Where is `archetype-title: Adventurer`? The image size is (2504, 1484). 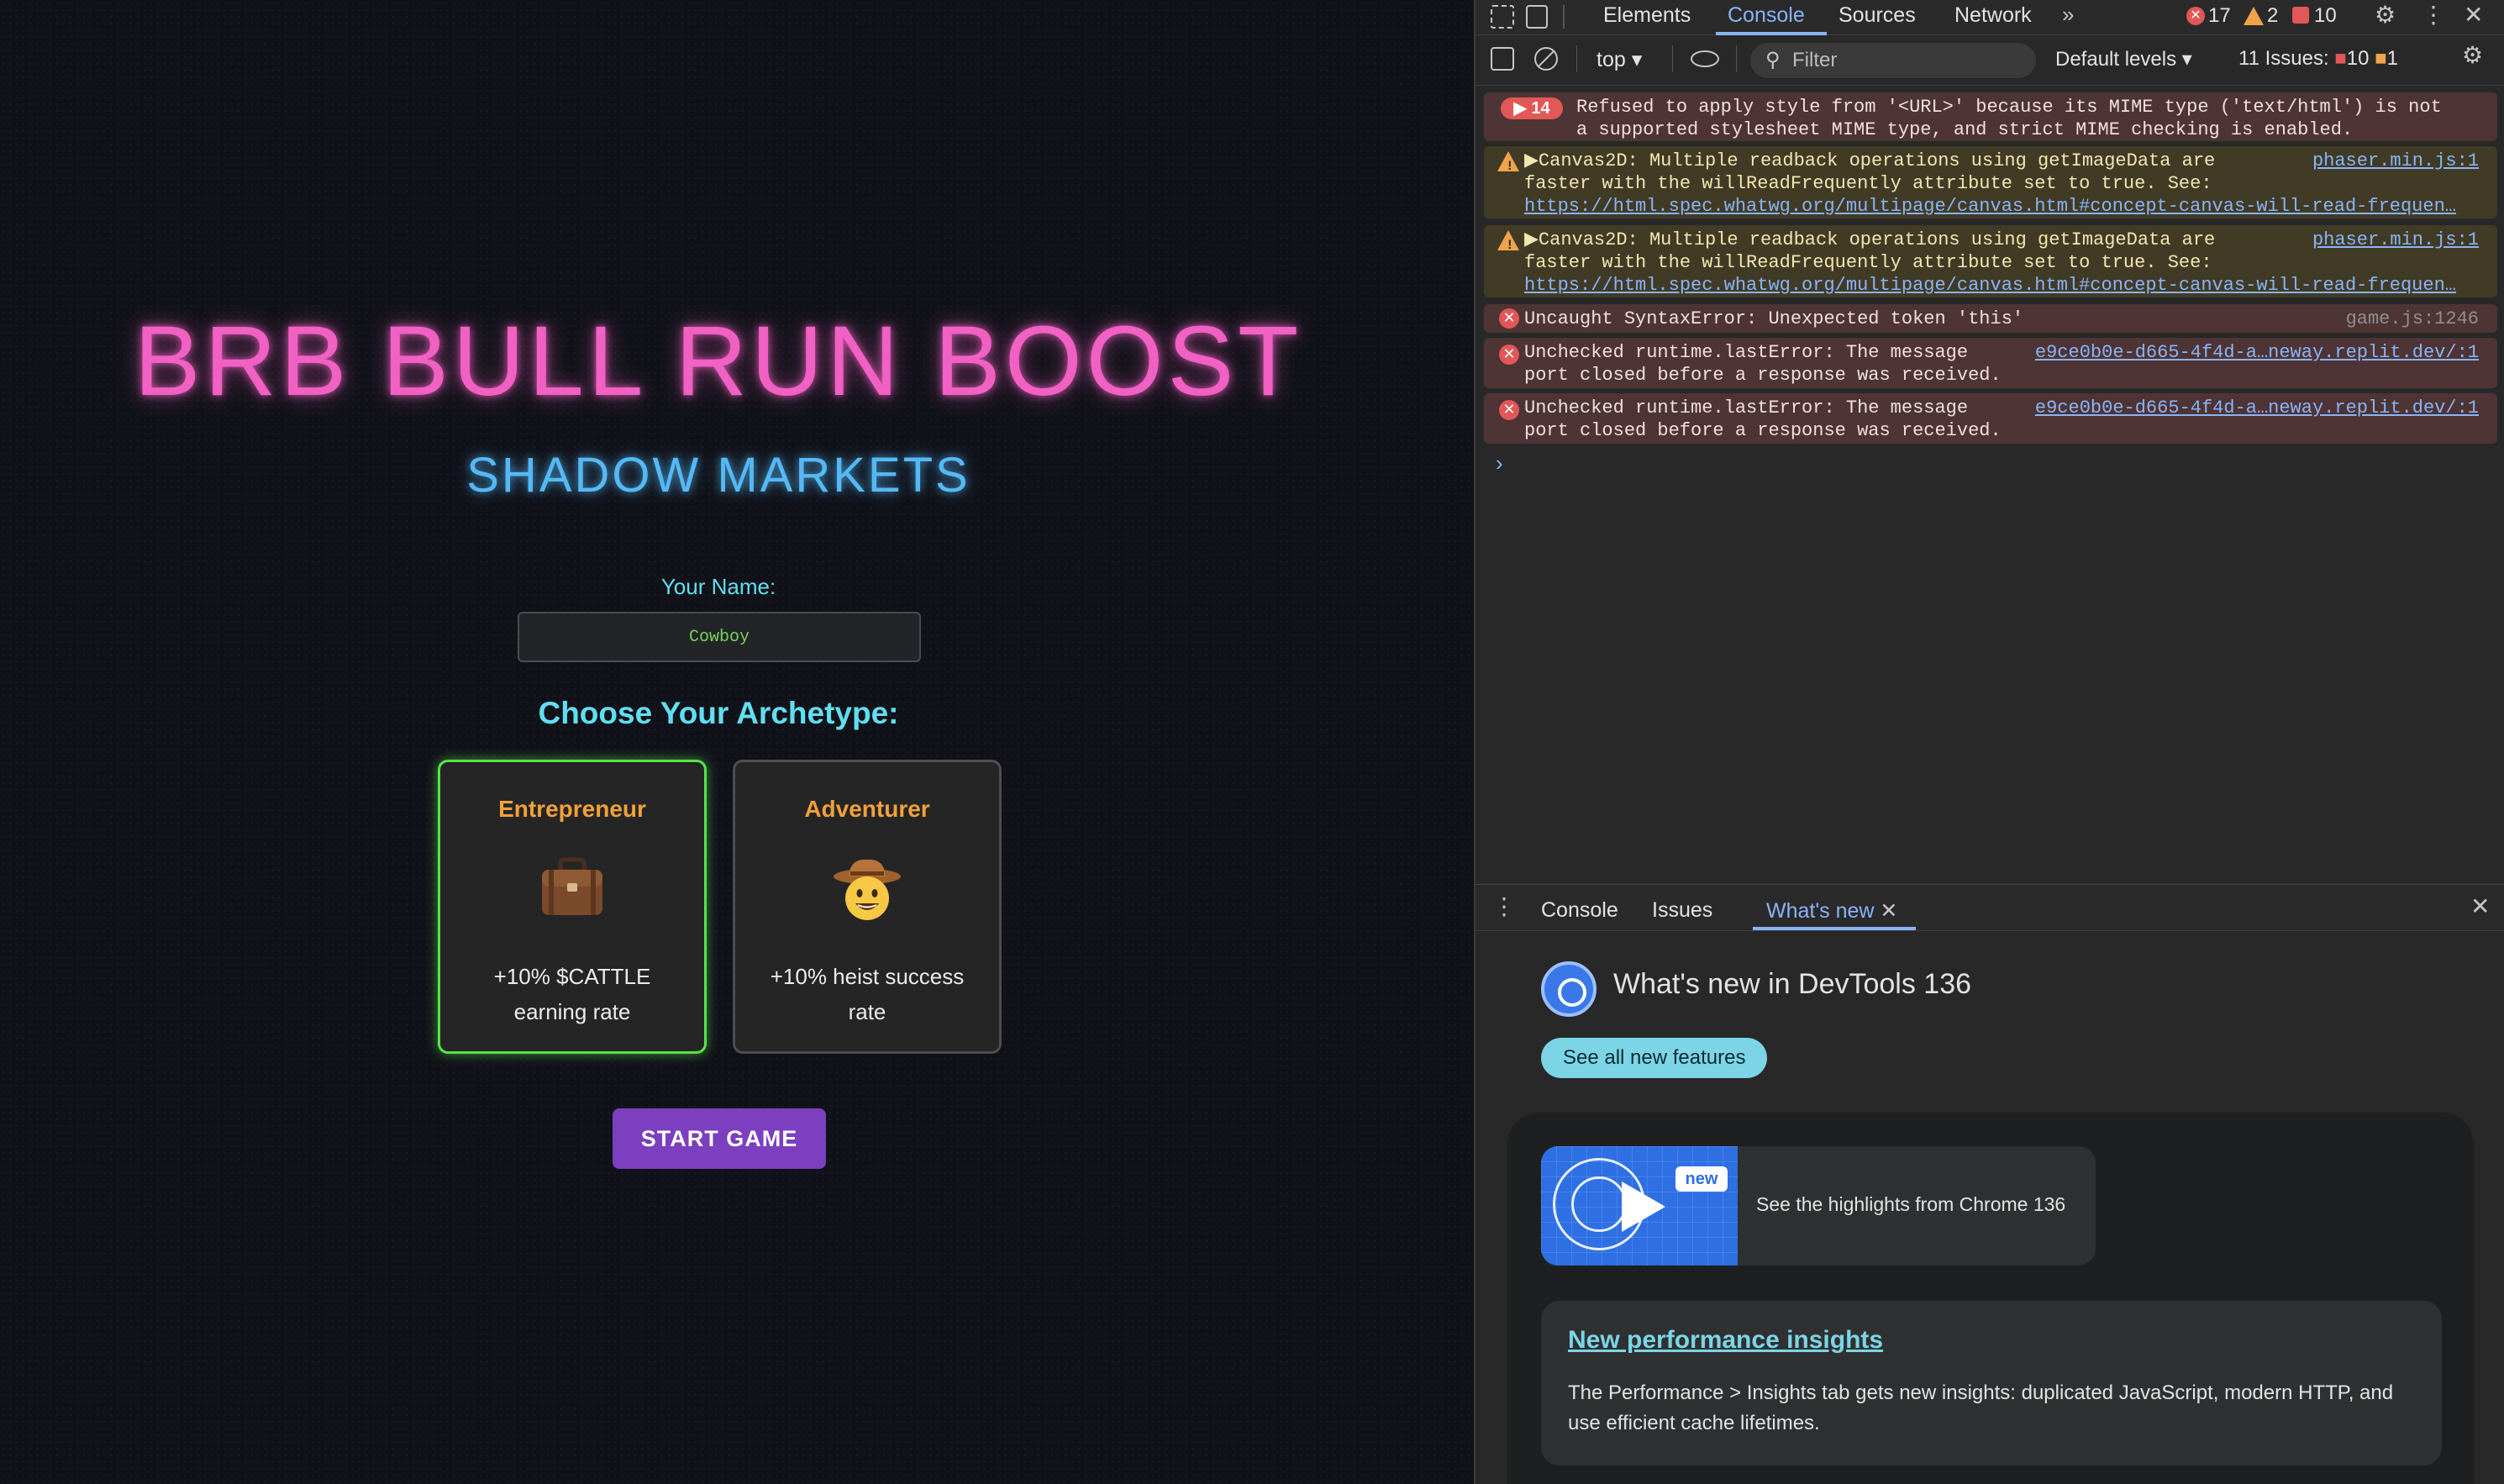
archetype-title: Adventurer is located at coordinates (867, 809).